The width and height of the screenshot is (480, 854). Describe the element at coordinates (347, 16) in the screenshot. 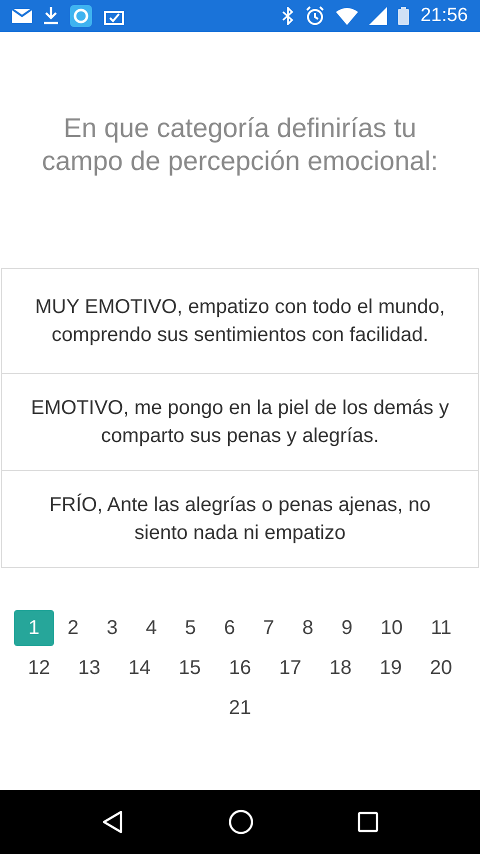

I see `wifi-icon` at that location.